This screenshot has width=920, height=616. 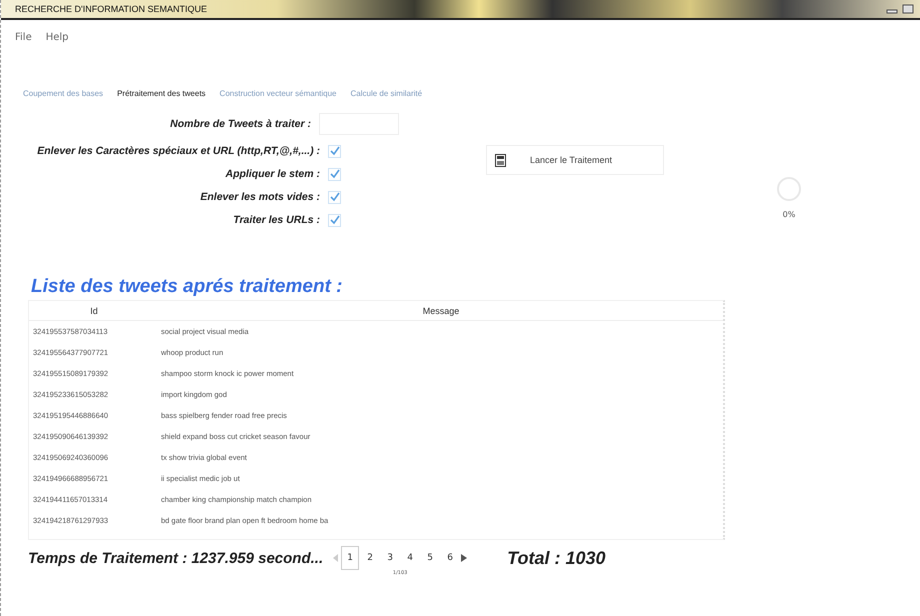 What do you see at coordinates (450, 558) in the screenshot?
I see `page-button: 6` at bounding box center [450, 558].